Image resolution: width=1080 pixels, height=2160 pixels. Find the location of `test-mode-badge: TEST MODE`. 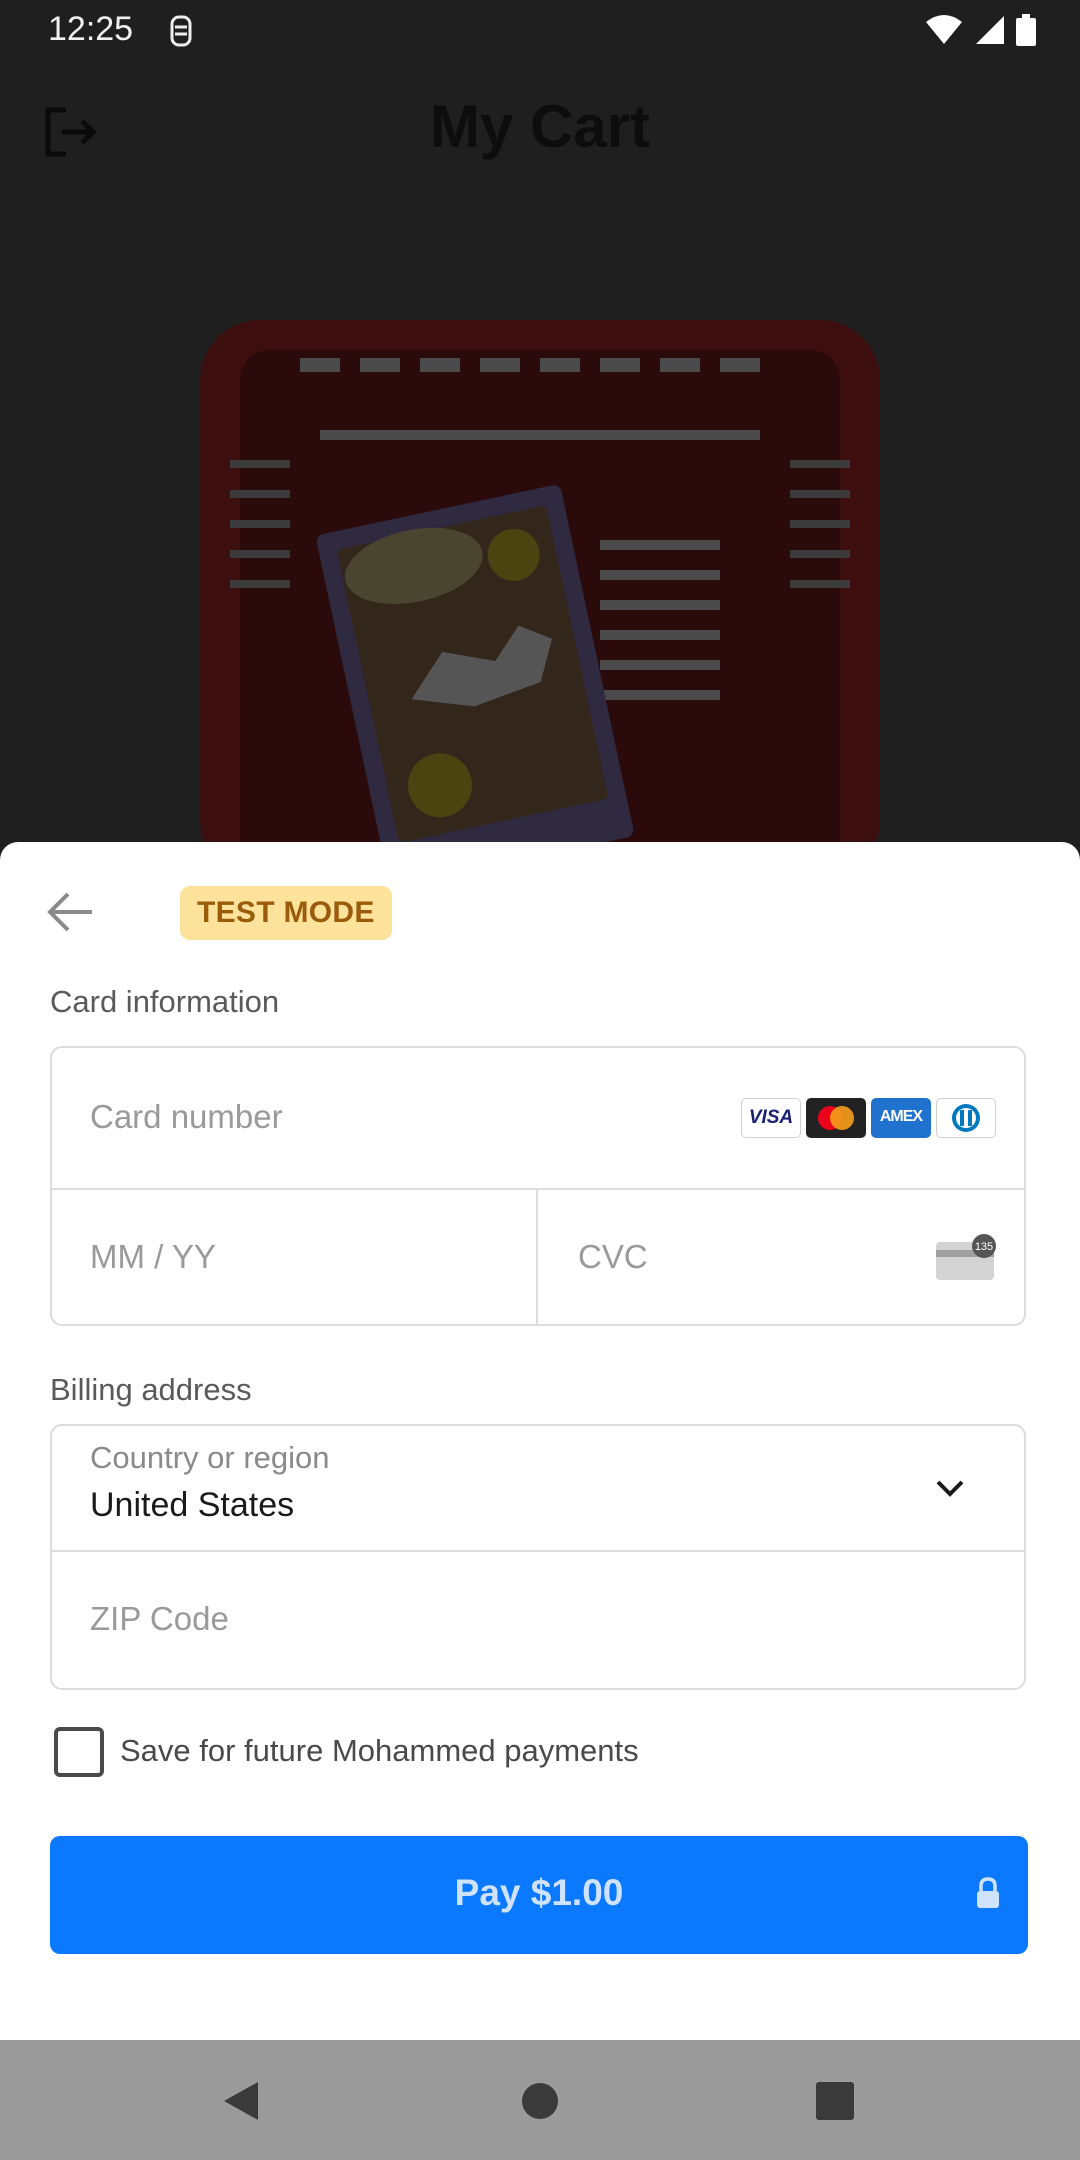

test-mode-badge: TEST MODE is located at coordinates (286, 913).